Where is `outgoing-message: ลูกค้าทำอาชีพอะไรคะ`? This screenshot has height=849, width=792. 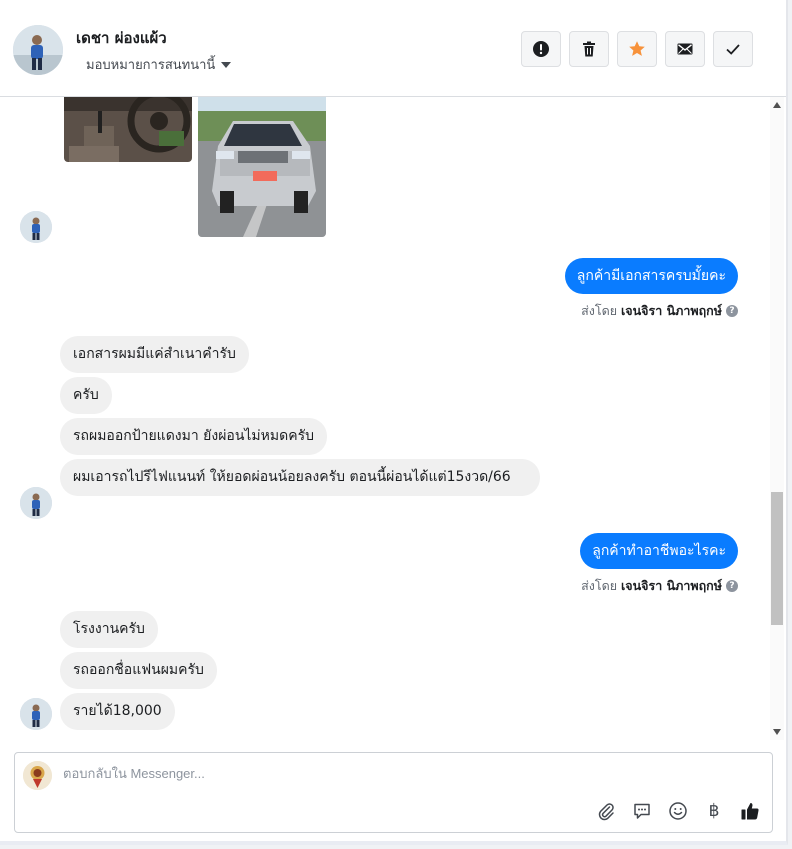
outgoing-message: ลูกค้าทำอาชีพอะไรคะ is located at coordinates (659, 551).